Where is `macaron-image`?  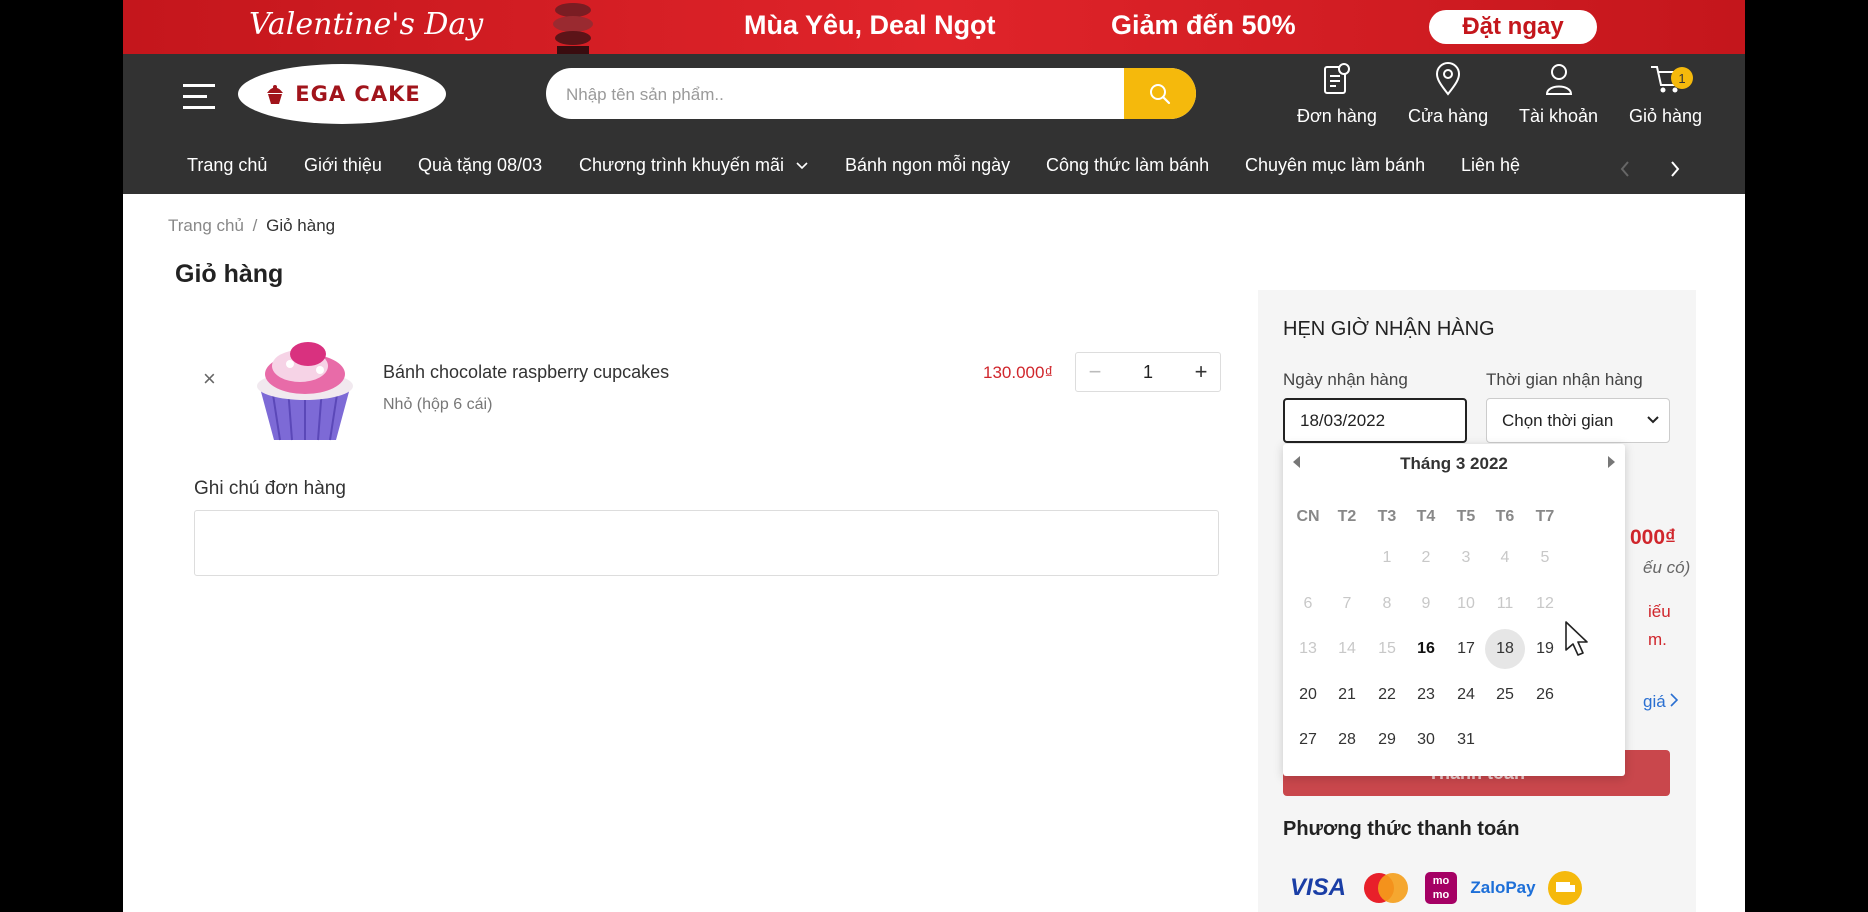 macaron-image is located at coordinates (573, 28).